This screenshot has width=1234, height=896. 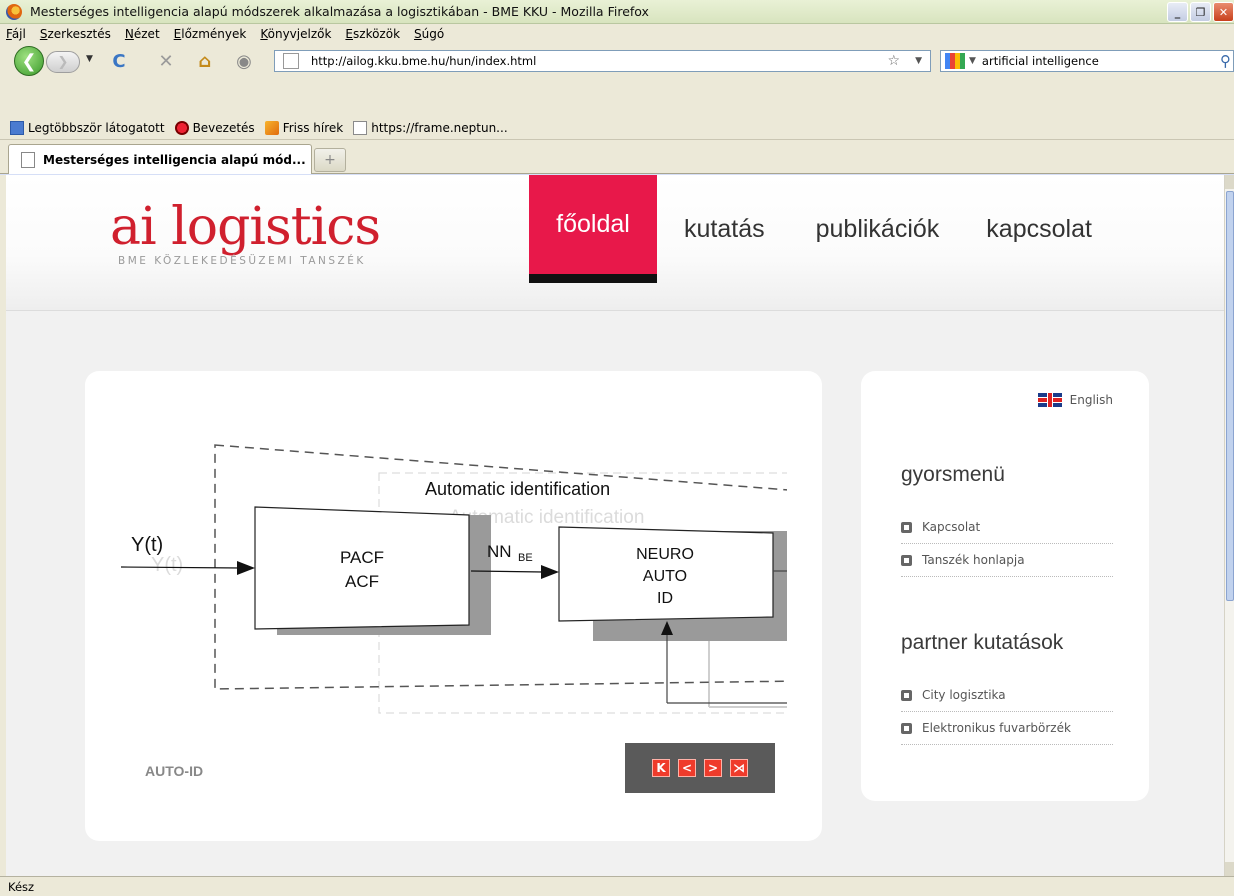 I want to click on firefox-icon, so click(x=14, y=11).